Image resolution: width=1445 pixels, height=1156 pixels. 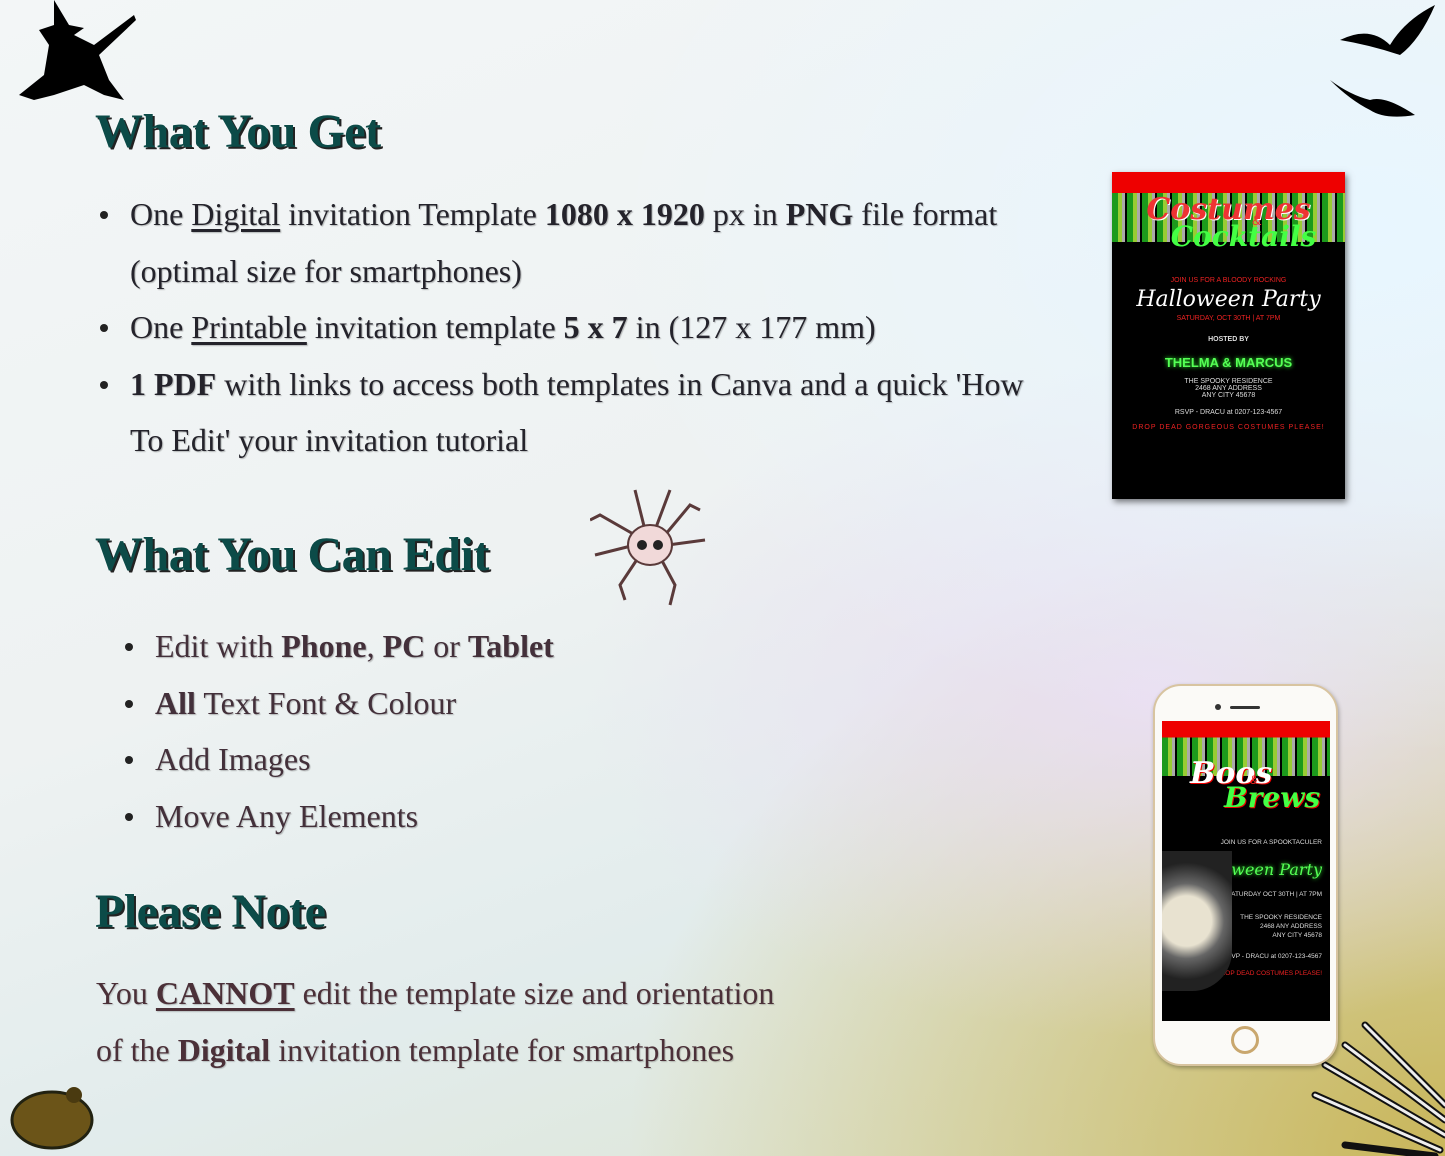 I want to click on invite-hosts: THELMA & MARCUS, so click(x=1228, y=362).